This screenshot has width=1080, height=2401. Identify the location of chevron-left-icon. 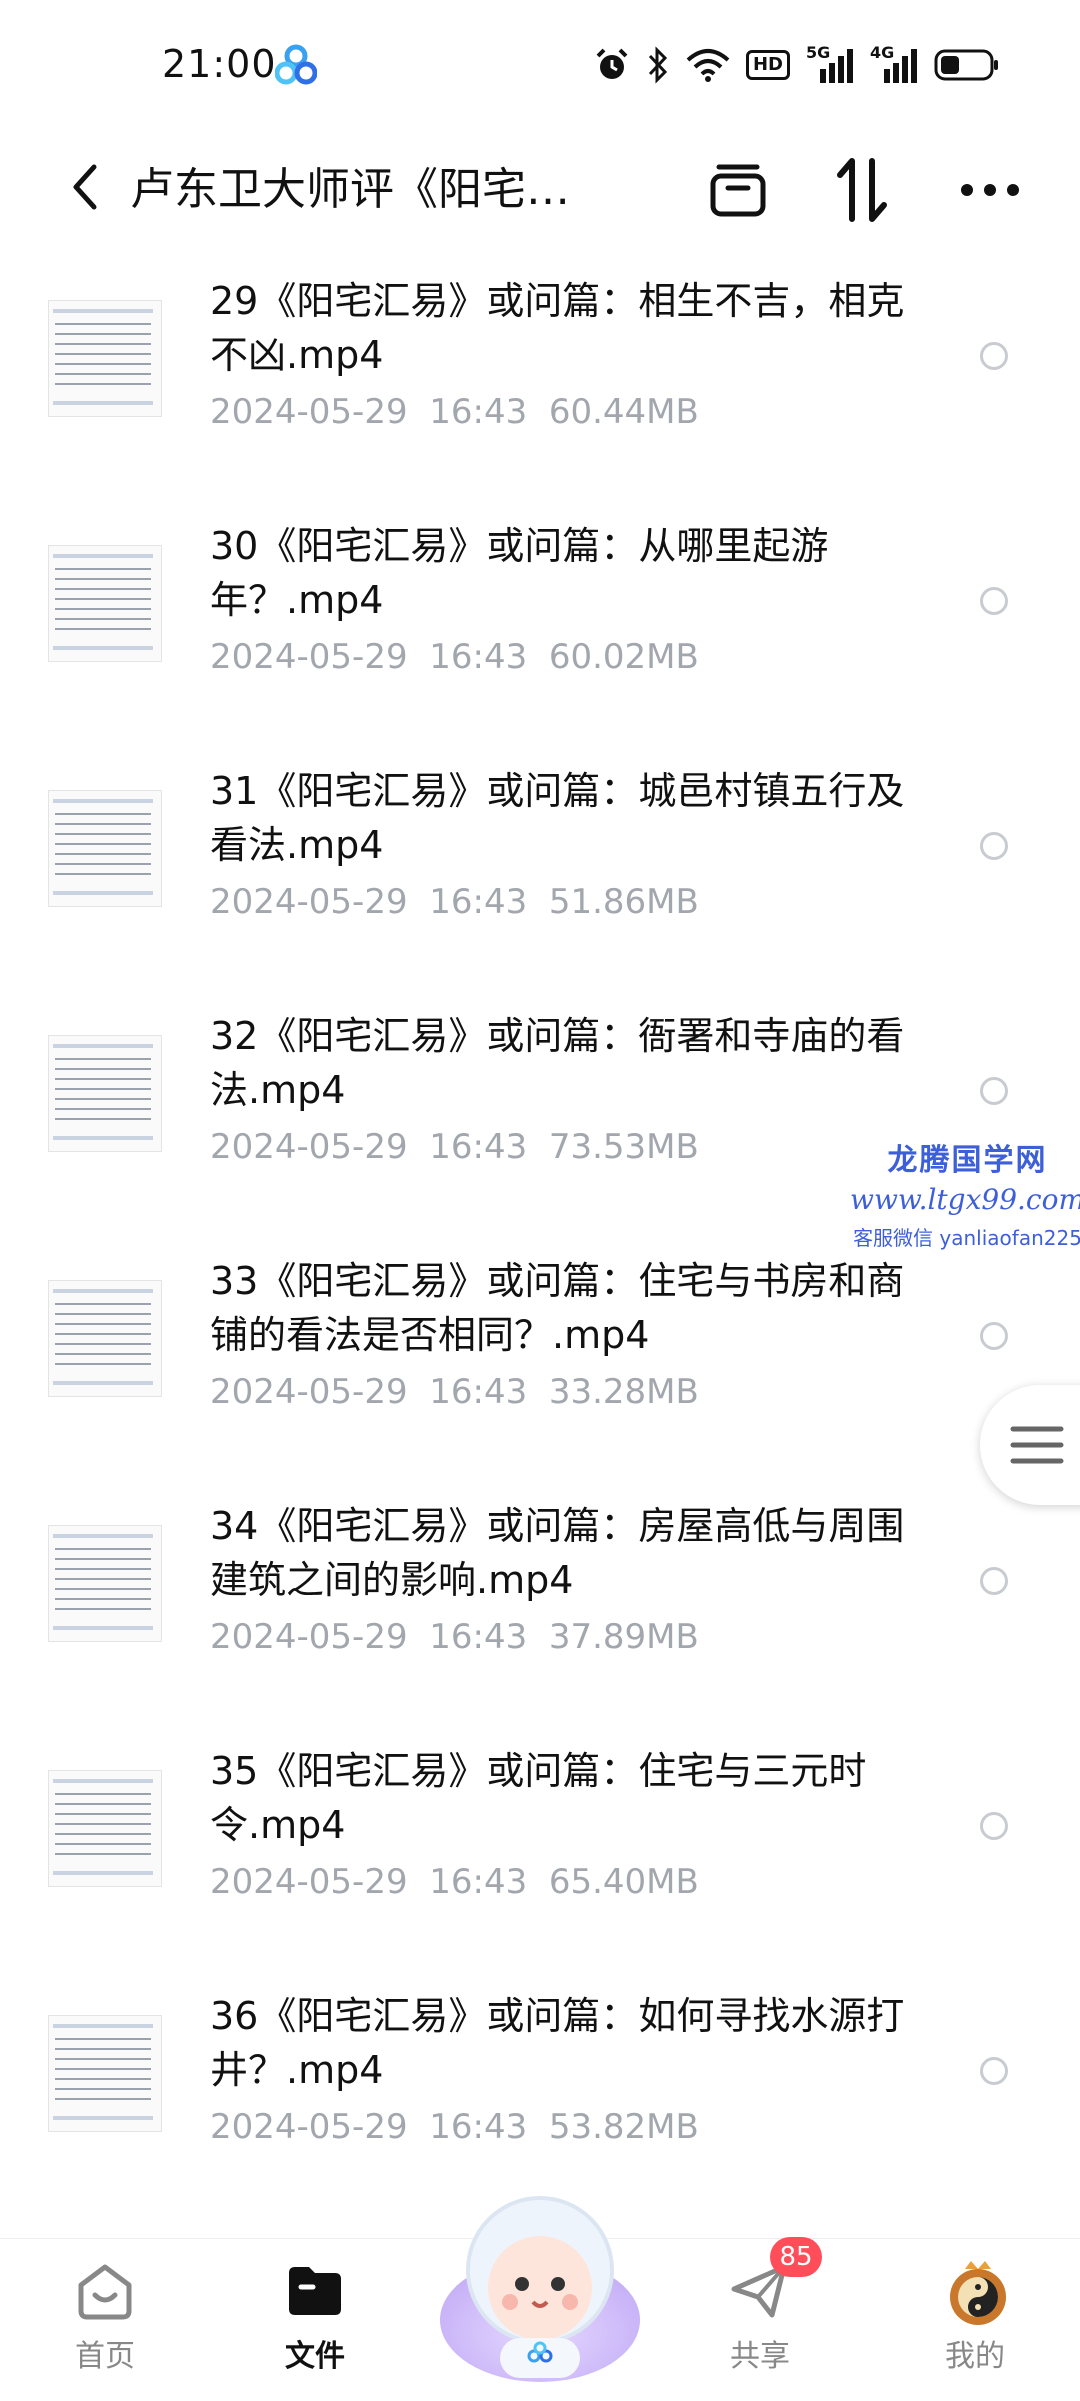
(85, 187).